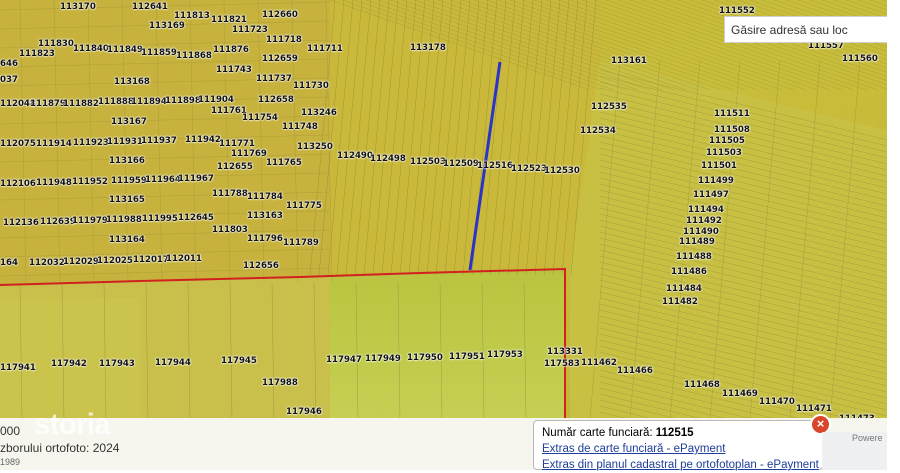 The width and height of the screenshot is (900, 473). What do you see at coordinates (860, 59) in the screenshot?
I see `parcel-label: 111560` at bounding box center [860, 59].